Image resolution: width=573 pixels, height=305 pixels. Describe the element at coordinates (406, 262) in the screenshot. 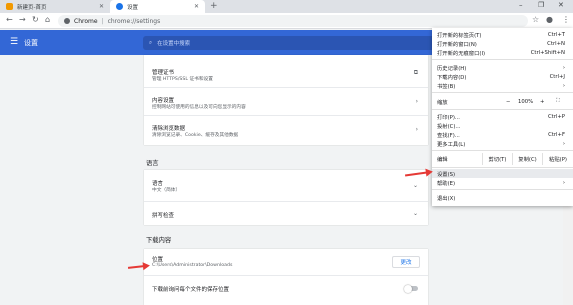

I see `change-location-button: 更改` at that location.